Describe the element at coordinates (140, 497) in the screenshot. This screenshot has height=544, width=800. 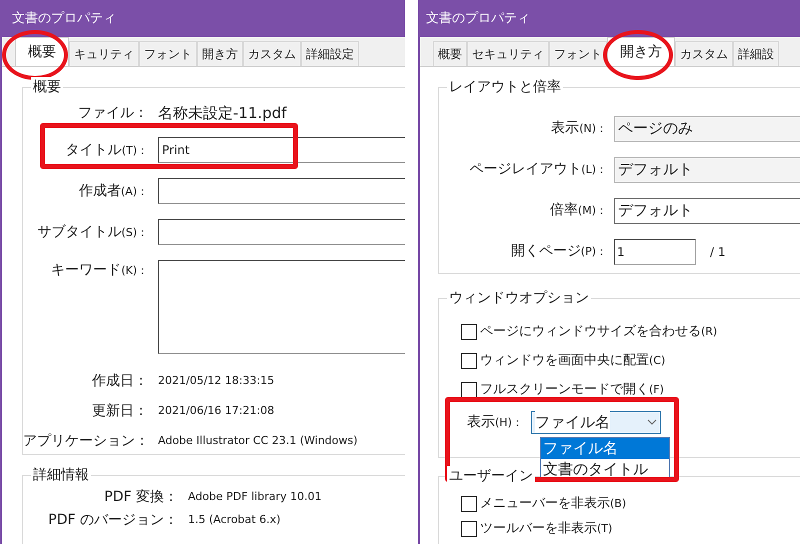
I see `field-label: PDF 変換：` at that location.